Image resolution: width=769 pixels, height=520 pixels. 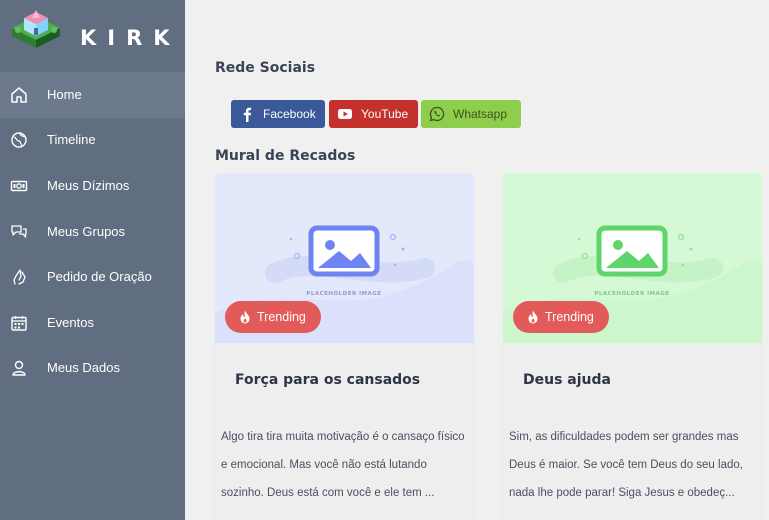 What do you see at coordinates (36, 34) in the screenshot?
I see `church-logo-icon` at bounding box center [36, 34].